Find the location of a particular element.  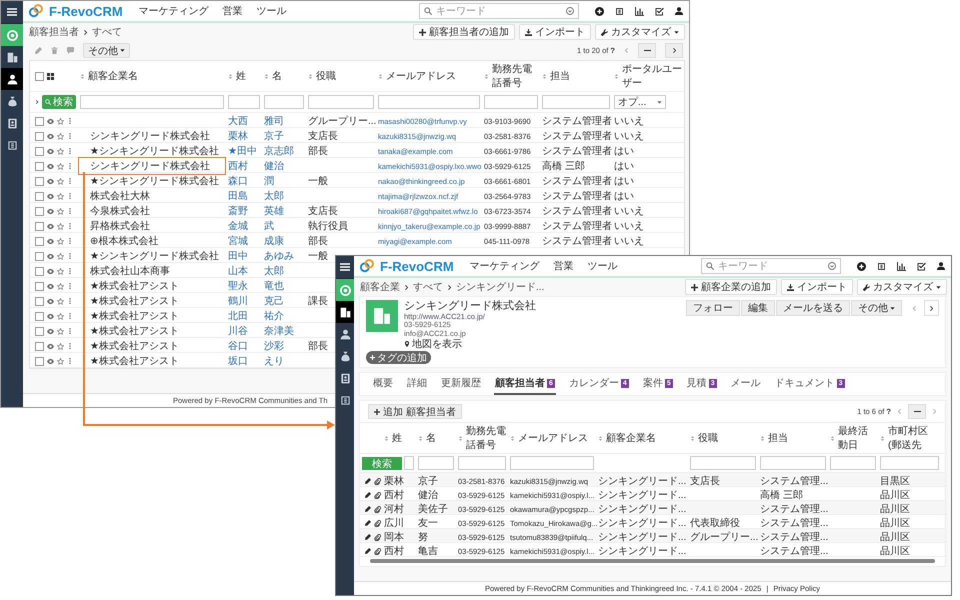

search-input: キーワード is located at coordinates (499, 11).